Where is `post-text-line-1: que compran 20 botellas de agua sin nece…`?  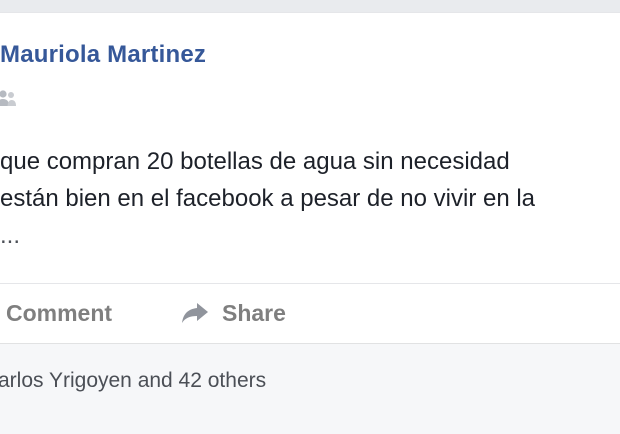
post-text-line-1: que compran 20 botellas de agua sin nece… is located at coordinates (255, 161).